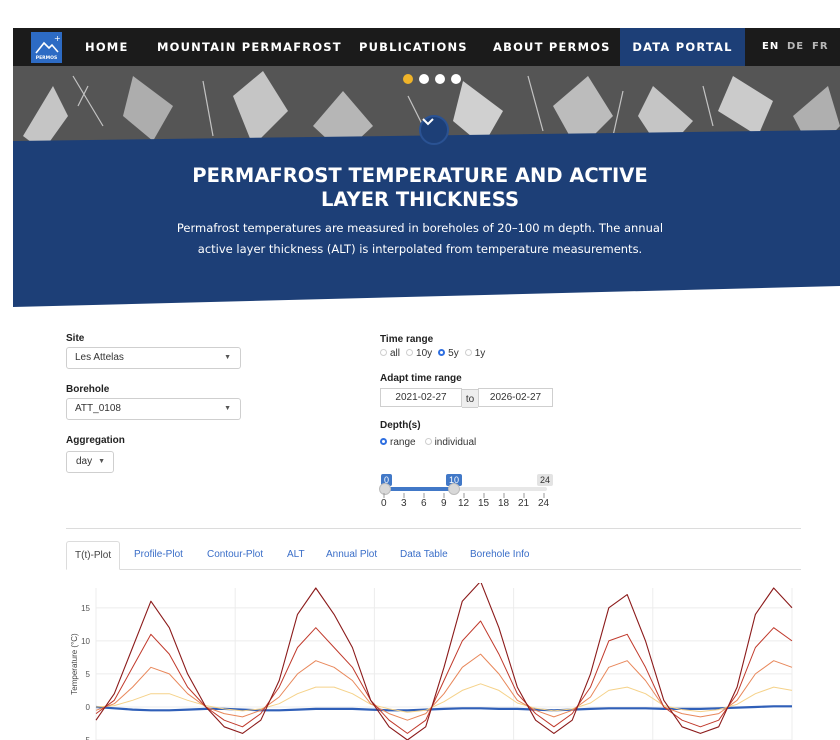  What do you see at coordinates (421, 397) in the screenshot?
I see `date-from-input: 2021-02-27` at bounding box center [421, 397].